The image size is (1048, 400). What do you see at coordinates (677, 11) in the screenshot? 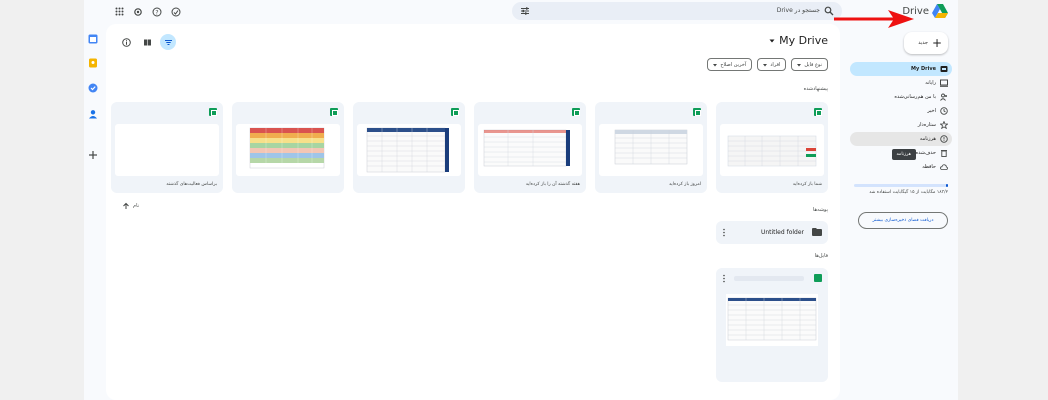
I see `search-bar: جستجو در Drive` at bounding box center [677, 11].